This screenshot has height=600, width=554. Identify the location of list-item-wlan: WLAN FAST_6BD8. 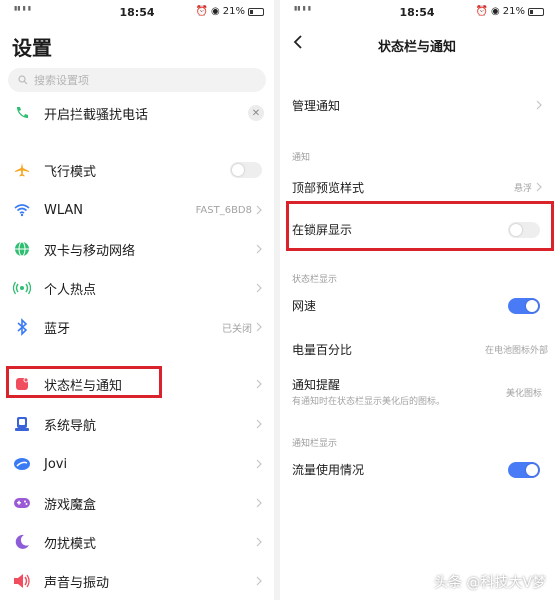
(137, 210).